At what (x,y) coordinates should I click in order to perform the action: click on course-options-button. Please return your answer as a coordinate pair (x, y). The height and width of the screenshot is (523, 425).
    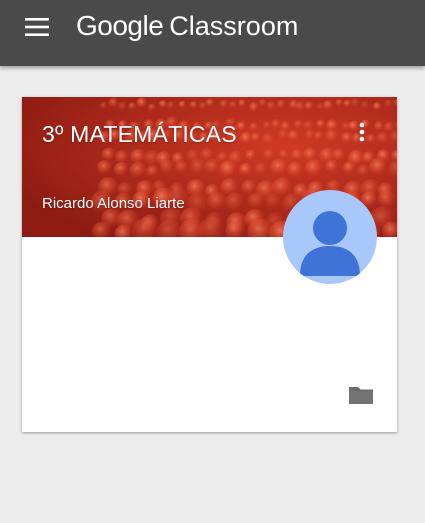
    Looking at the image, I should click on (362, 133).